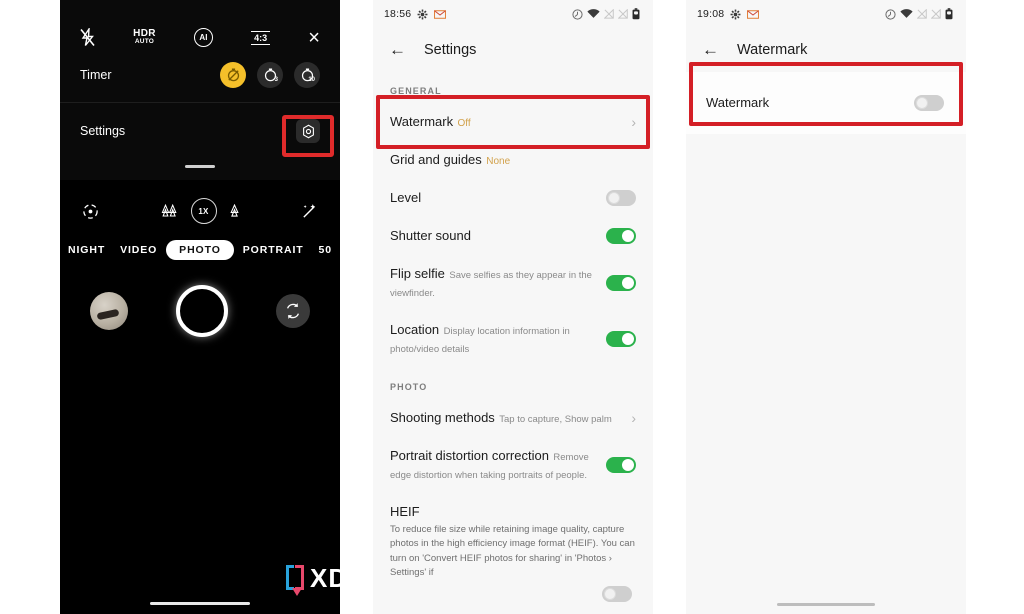  I want to click on flash-off-icon, so click(87, 37).